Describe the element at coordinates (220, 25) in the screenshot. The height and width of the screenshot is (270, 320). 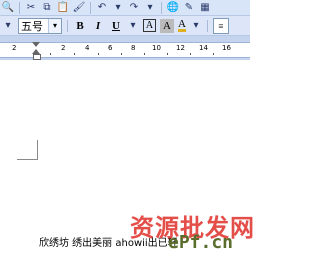
I see `menu-icon: ≡` at that location.